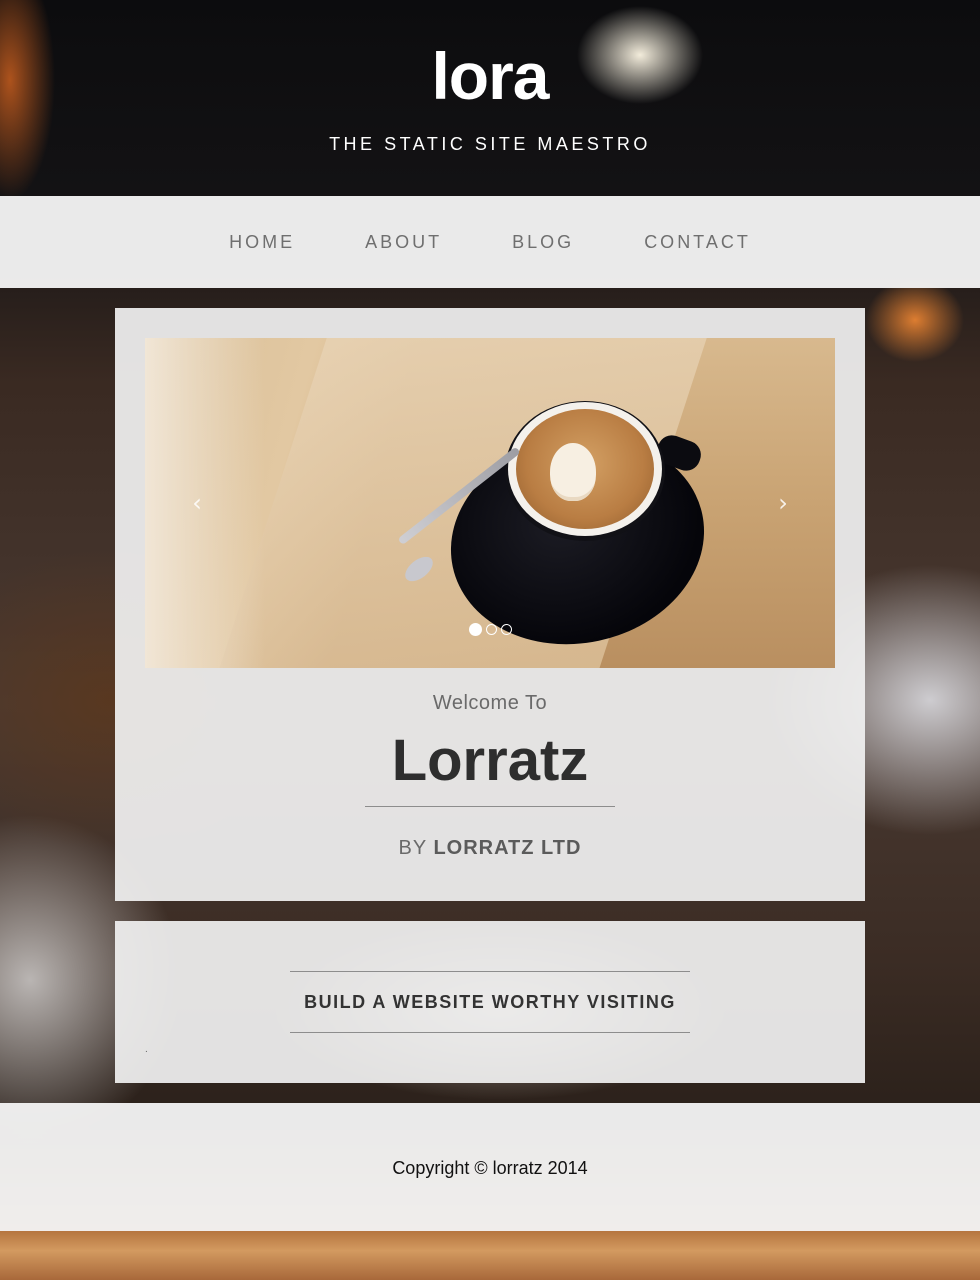  Describe the element at coordinates (490, 703) in the screenshot. I see `welcome-text: Welcome To` at that location.